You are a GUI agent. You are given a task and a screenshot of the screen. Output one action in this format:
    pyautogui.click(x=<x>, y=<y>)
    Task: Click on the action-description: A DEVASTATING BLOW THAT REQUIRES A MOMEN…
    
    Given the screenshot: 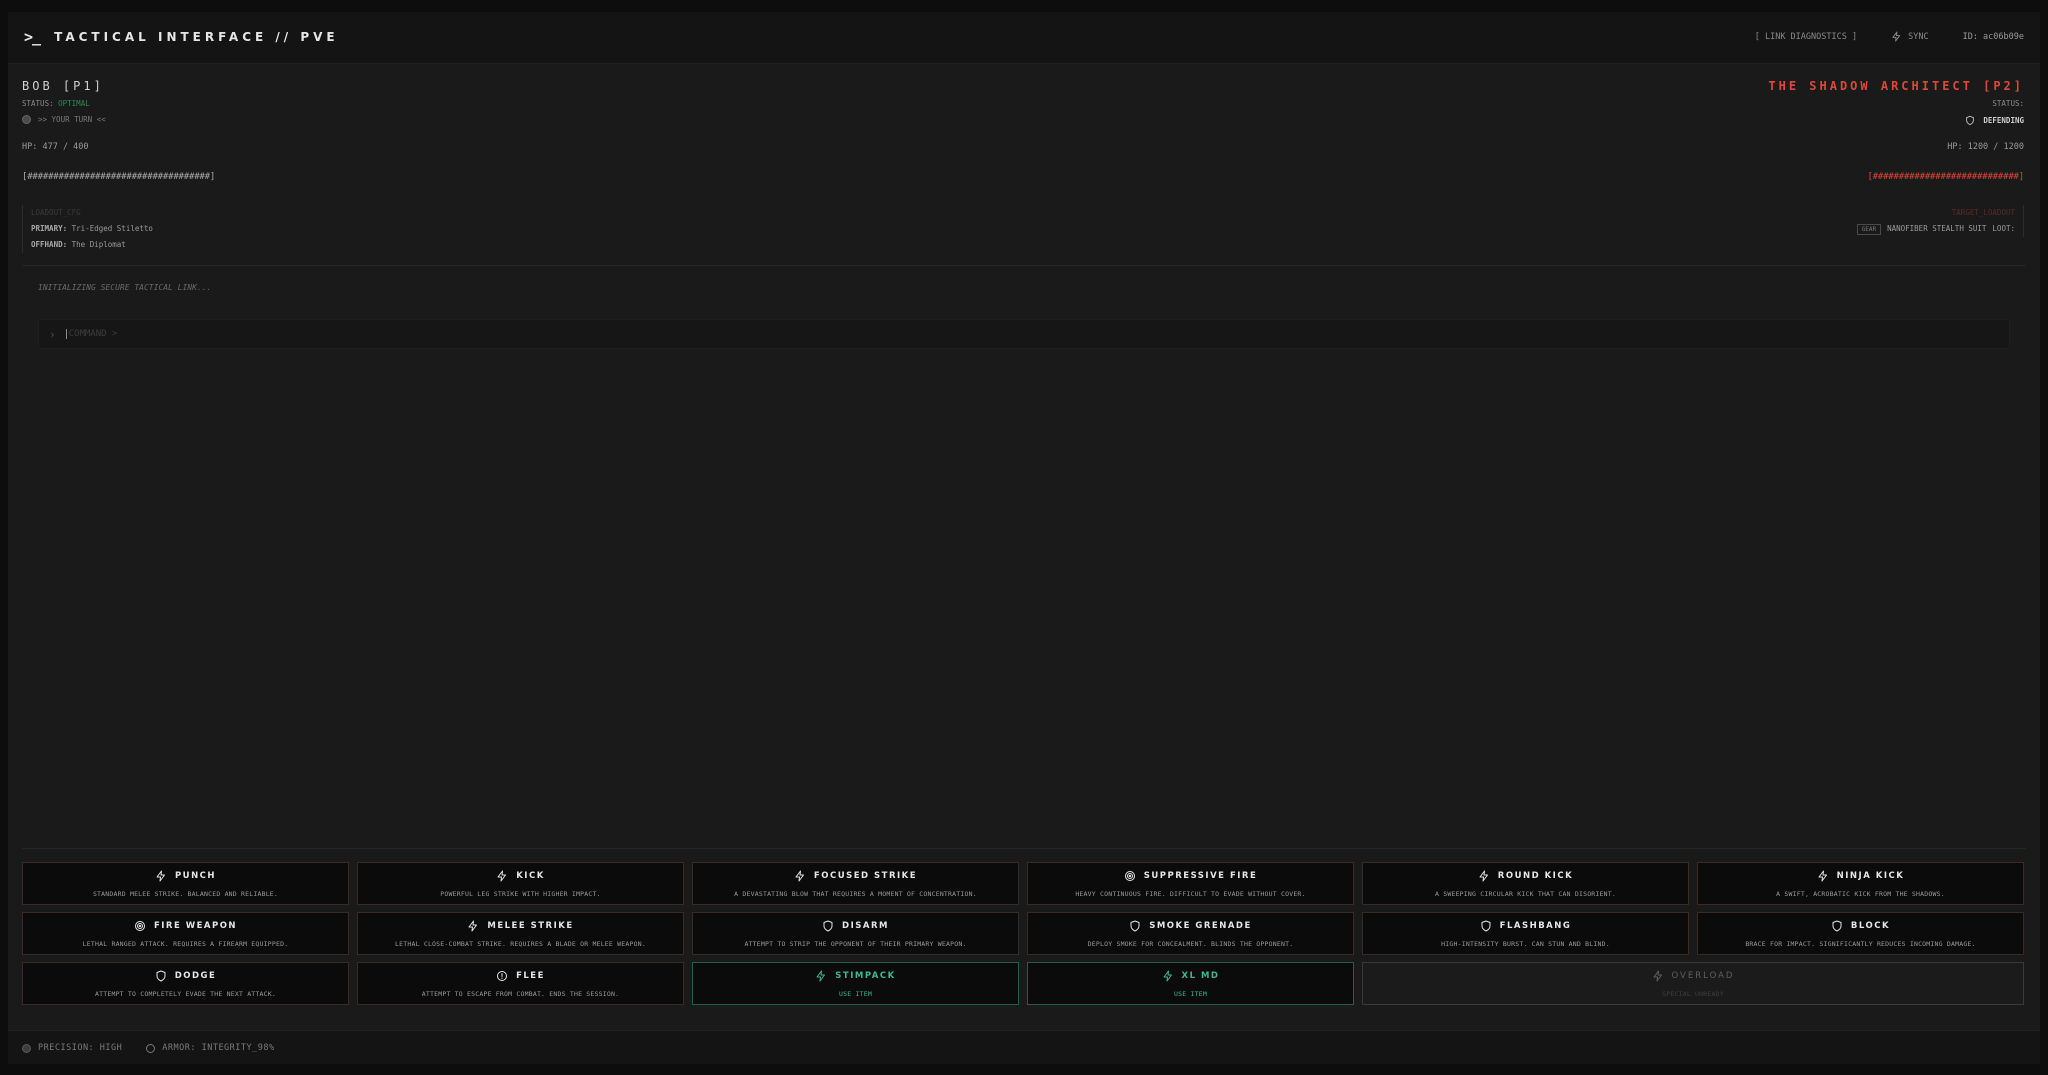 What is the action you would take?
    pyautogui.click(x=855, y=893)
    